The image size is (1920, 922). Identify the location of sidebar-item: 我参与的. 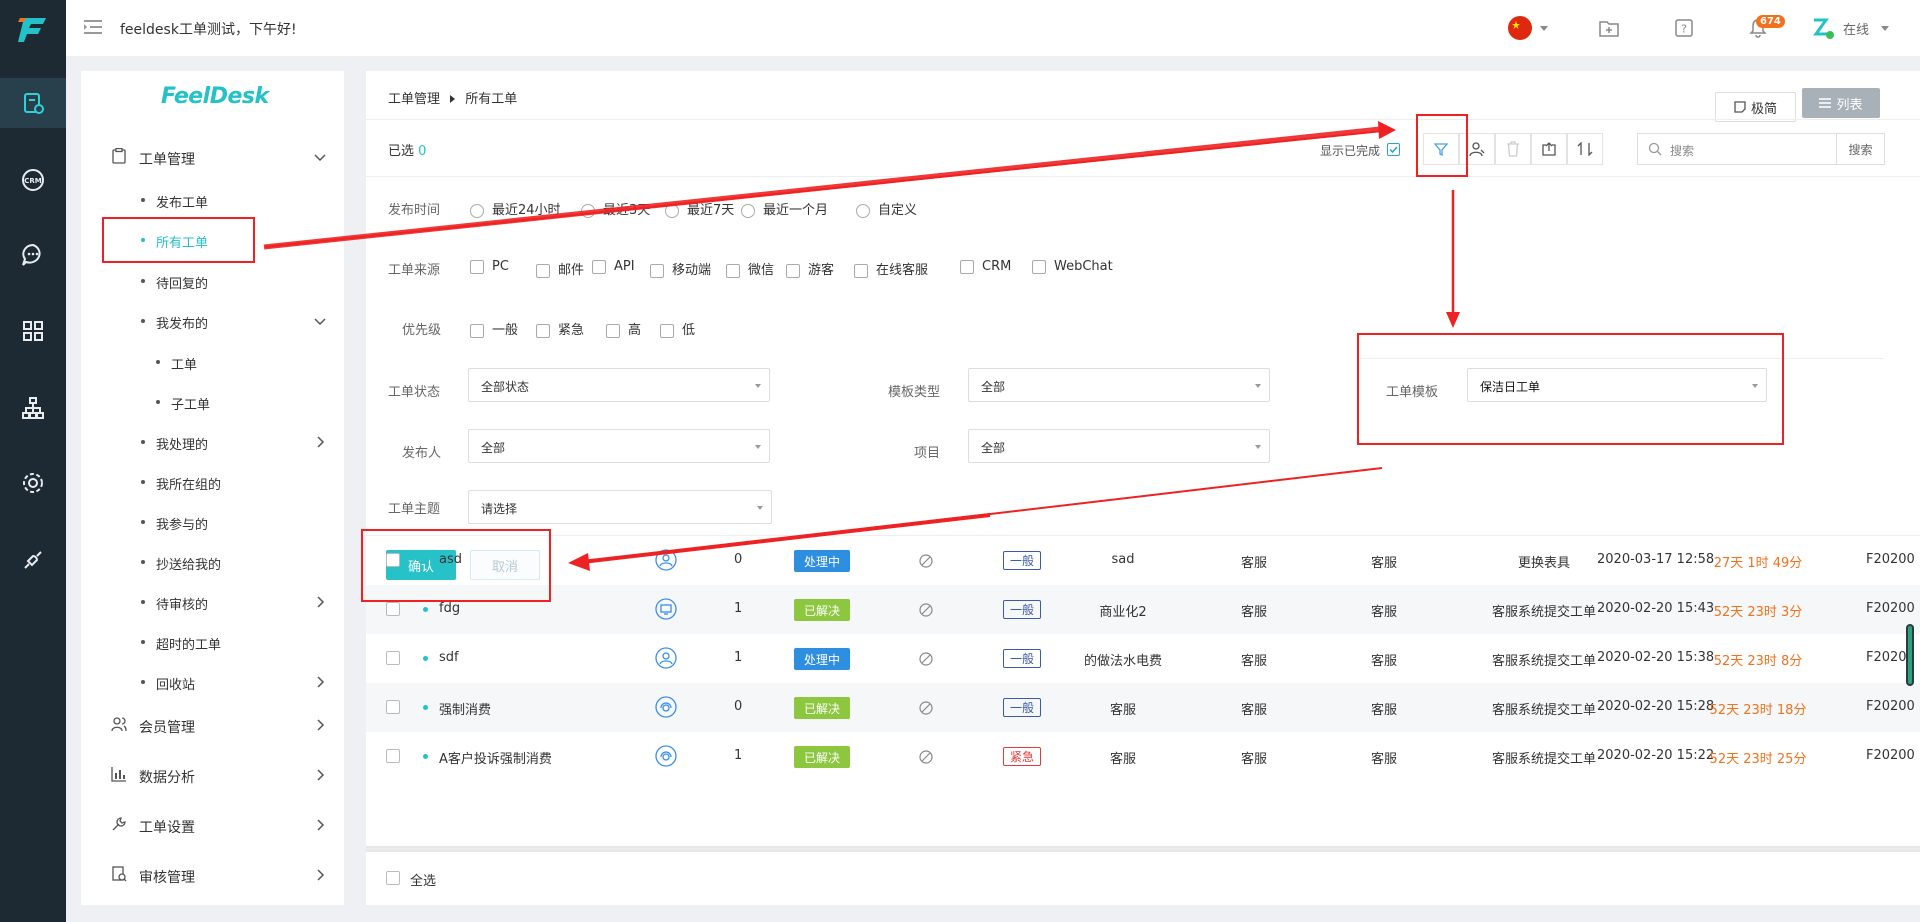
(212, 522).